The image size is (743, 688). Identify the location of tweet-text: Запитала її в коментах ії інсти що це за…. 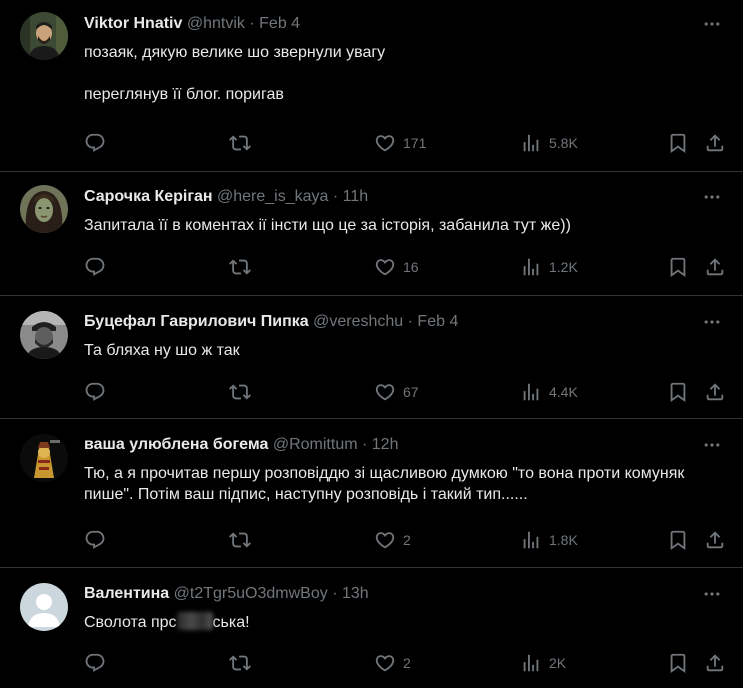
(327, 225).